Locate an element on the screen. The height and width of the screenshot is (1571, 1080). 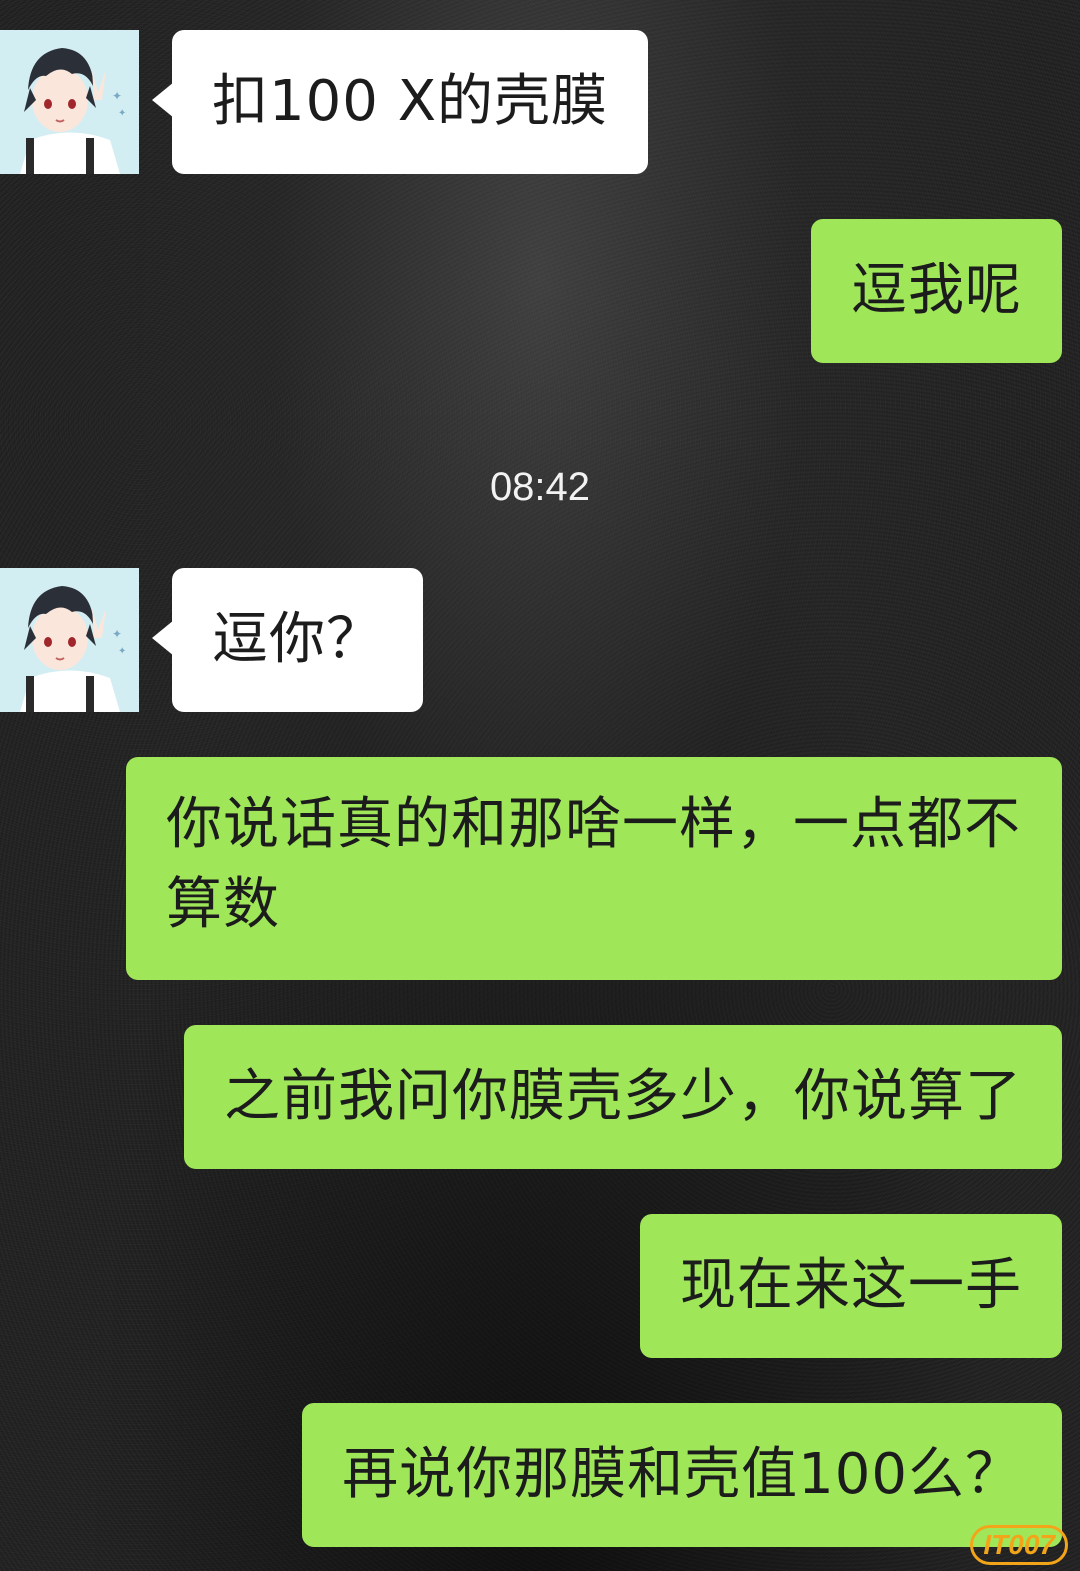
message-bubble-received: 逗你？ is located at coordinates (287, 640).